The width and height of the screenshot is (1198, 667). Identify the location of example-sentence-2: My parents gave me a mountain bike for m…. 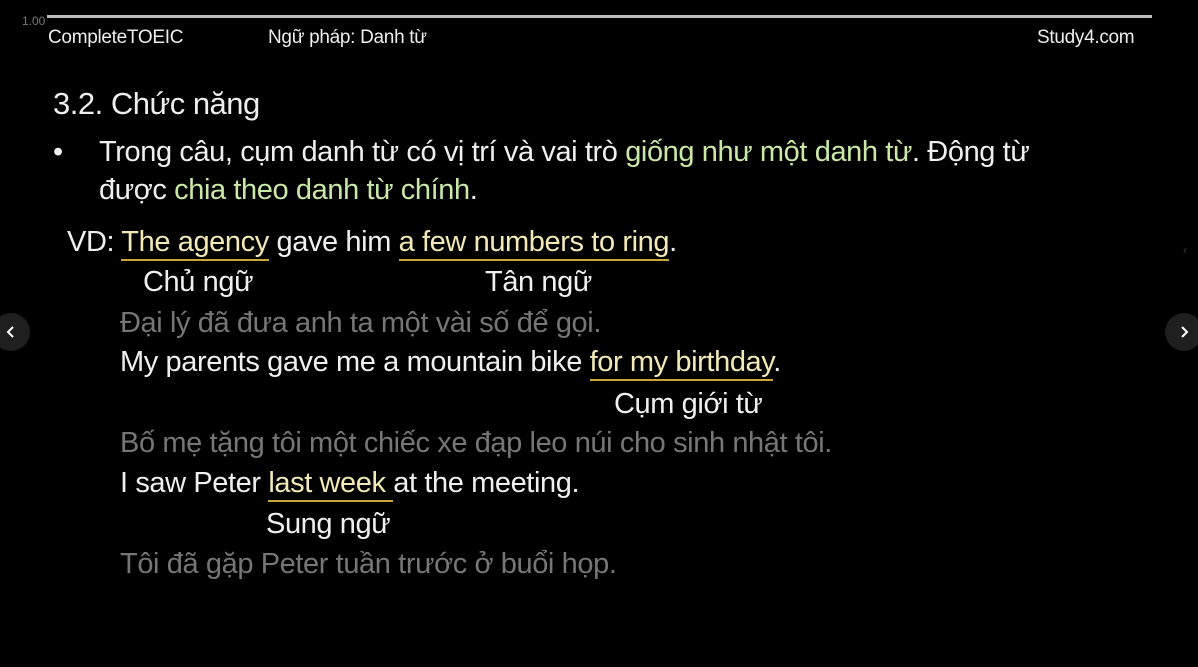
(450, 363).